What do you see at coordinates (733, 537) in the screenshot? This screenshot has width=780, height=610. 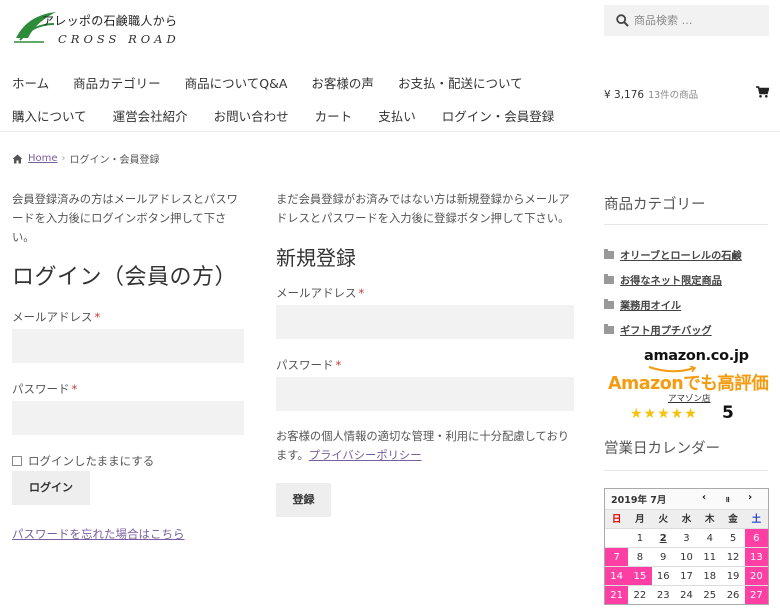 I see `calendar-day: 5` at bounding box center [733, 537].